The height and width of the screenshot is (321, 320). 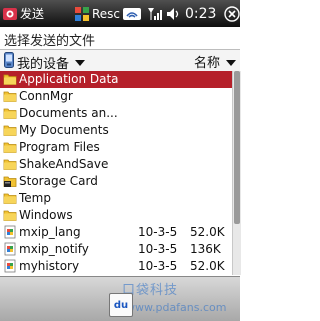 I want to click on file-name: mxip_lang, so click(x=50, y=232).